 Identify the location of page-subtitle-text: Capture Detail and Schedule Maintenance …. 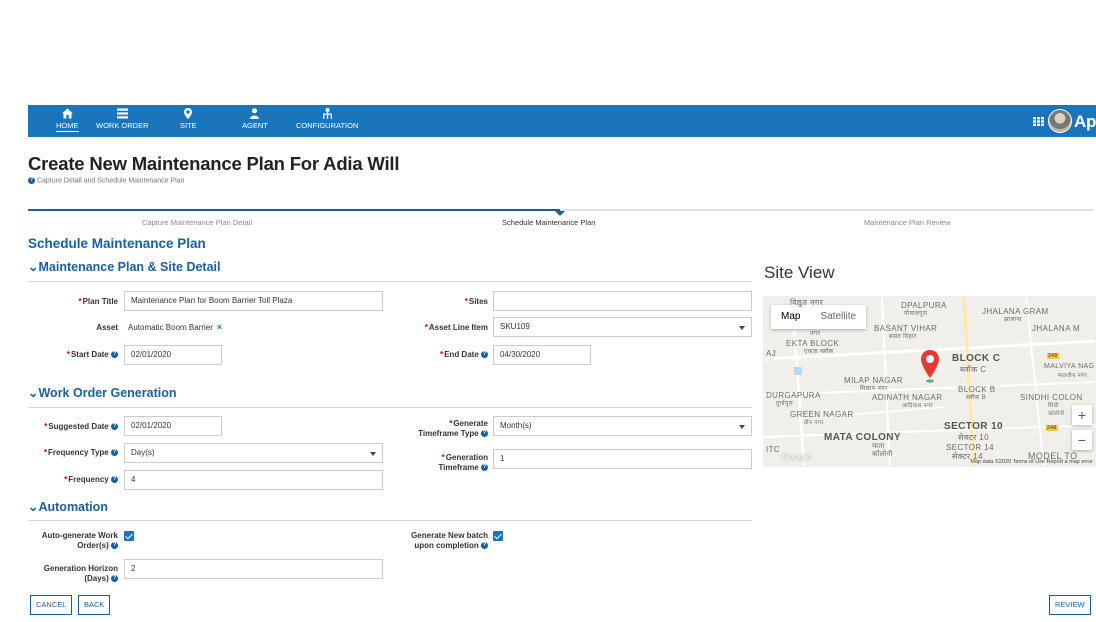
(110, 181).